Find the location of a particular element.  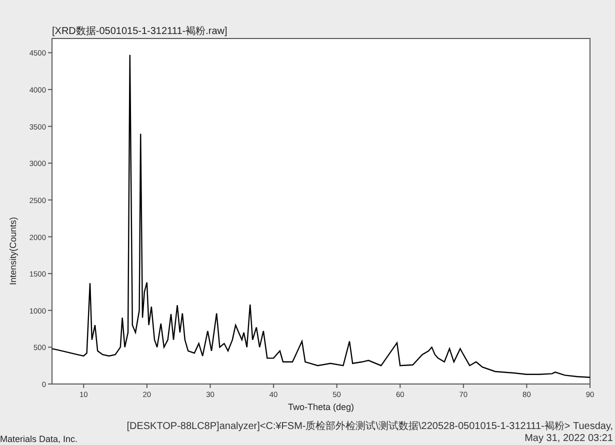

file-path-footer: [DESKTOP-88LC8P]analyzer]<C:¥FSM-质检部外检测试\测试数据\220528-0501015-1-312111-褐粉> Tuesday, May 31, 2022 03:21 is located at coordinates (363, 433).